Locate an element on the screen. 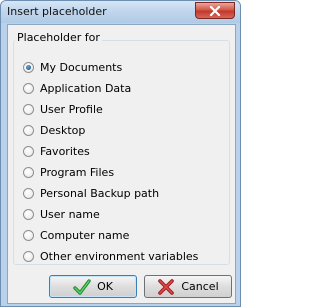 The image size is (320, 307). radio-program-files: Program Files is located at coordinates (68, 172).